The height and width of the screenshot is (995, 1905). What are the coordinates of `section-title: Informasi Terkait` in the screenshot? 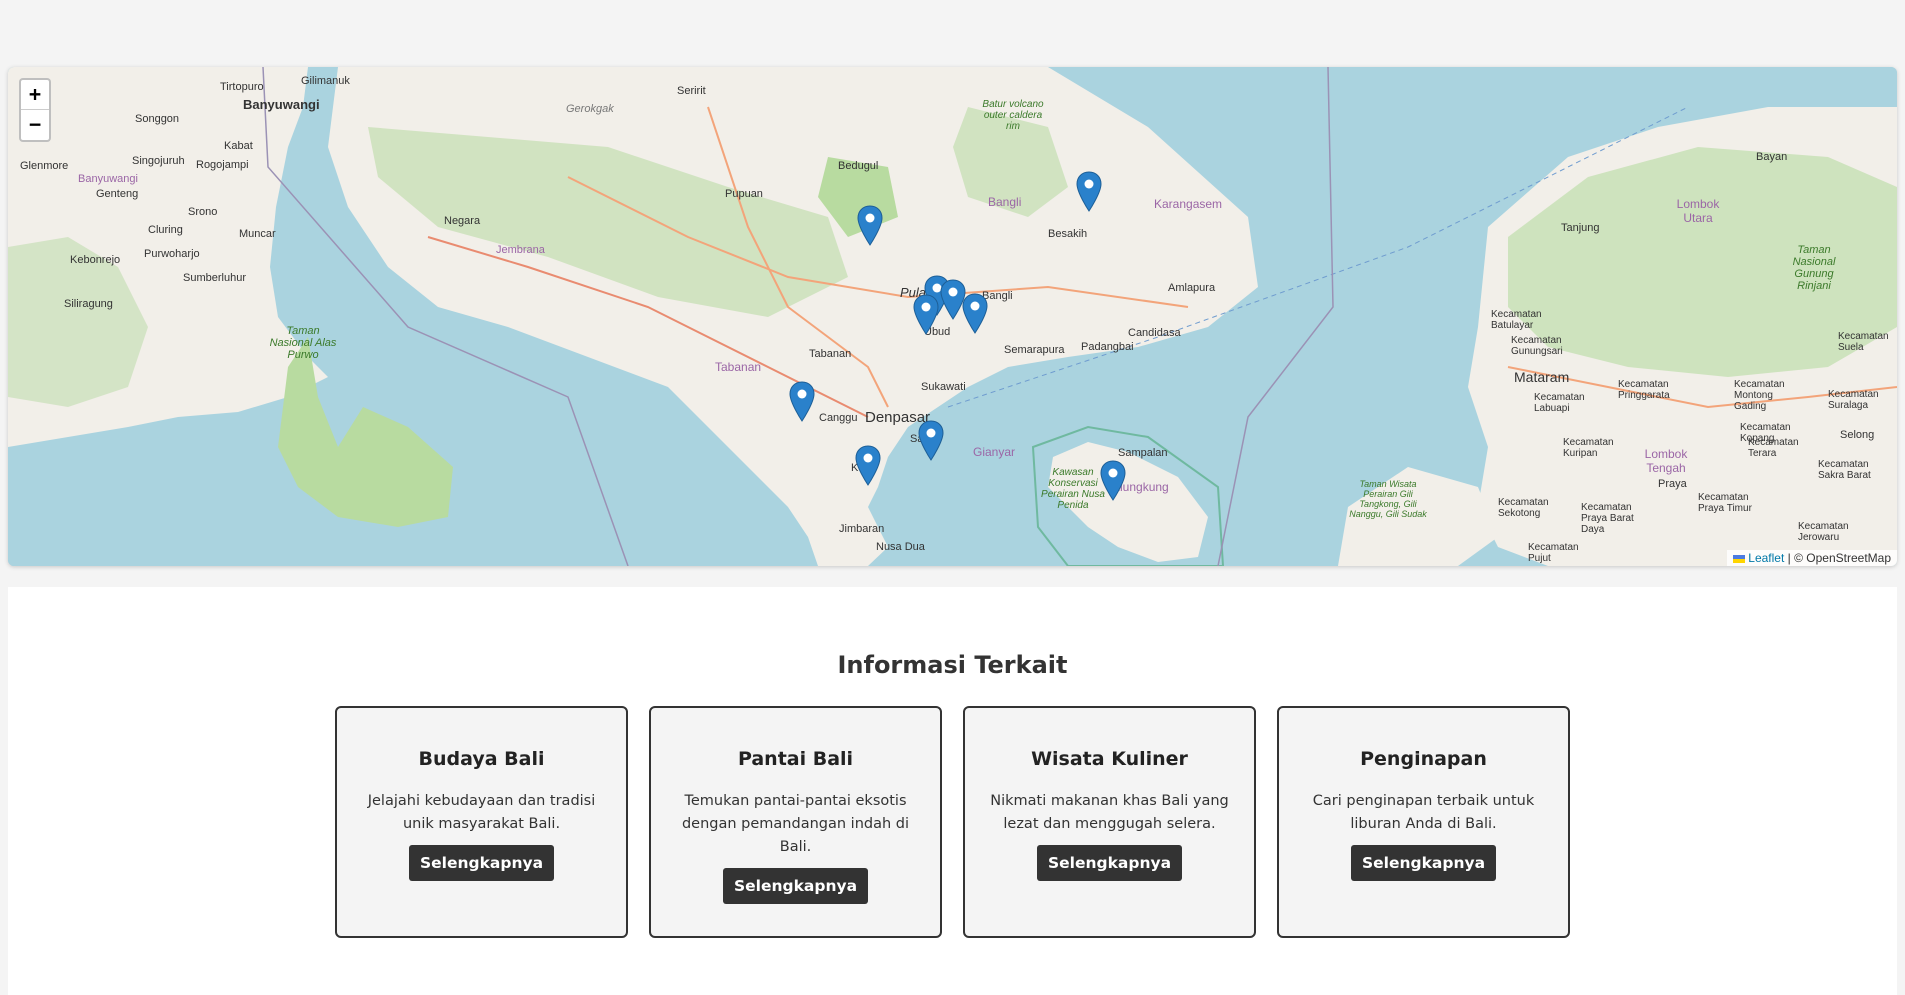 It's located at (952, 665).